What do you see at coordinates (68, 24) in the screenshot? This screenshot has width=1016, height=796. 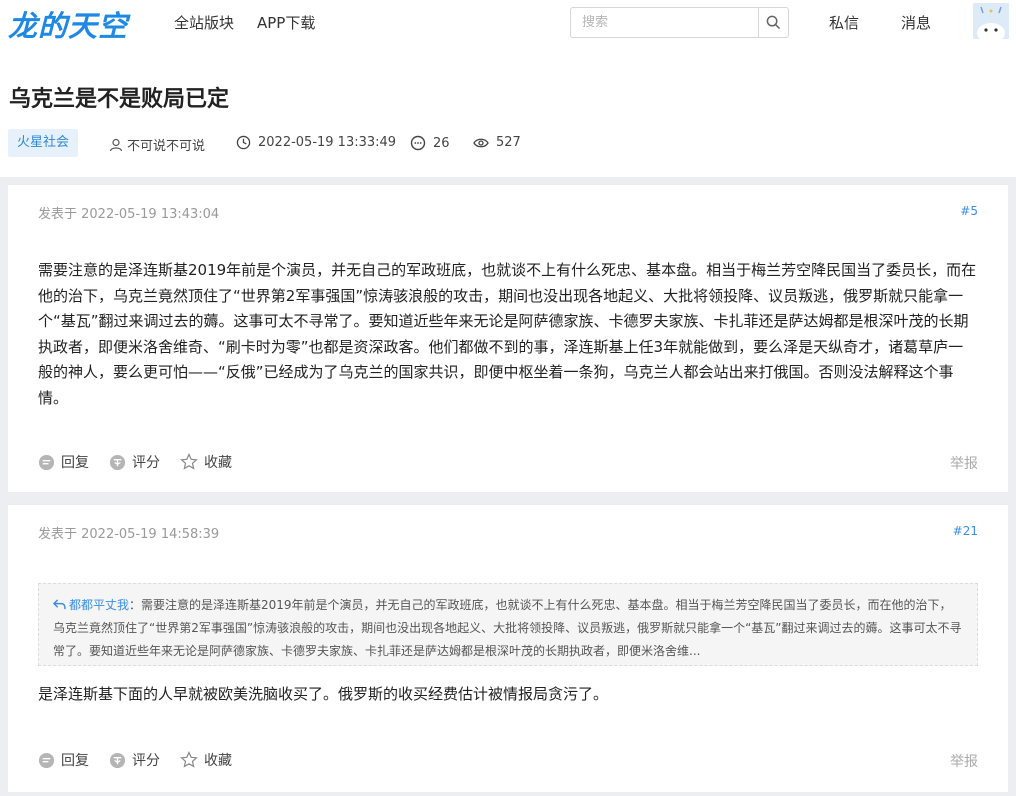 I see `site-logo: 龙的天空` at bounding box center [68, 24].